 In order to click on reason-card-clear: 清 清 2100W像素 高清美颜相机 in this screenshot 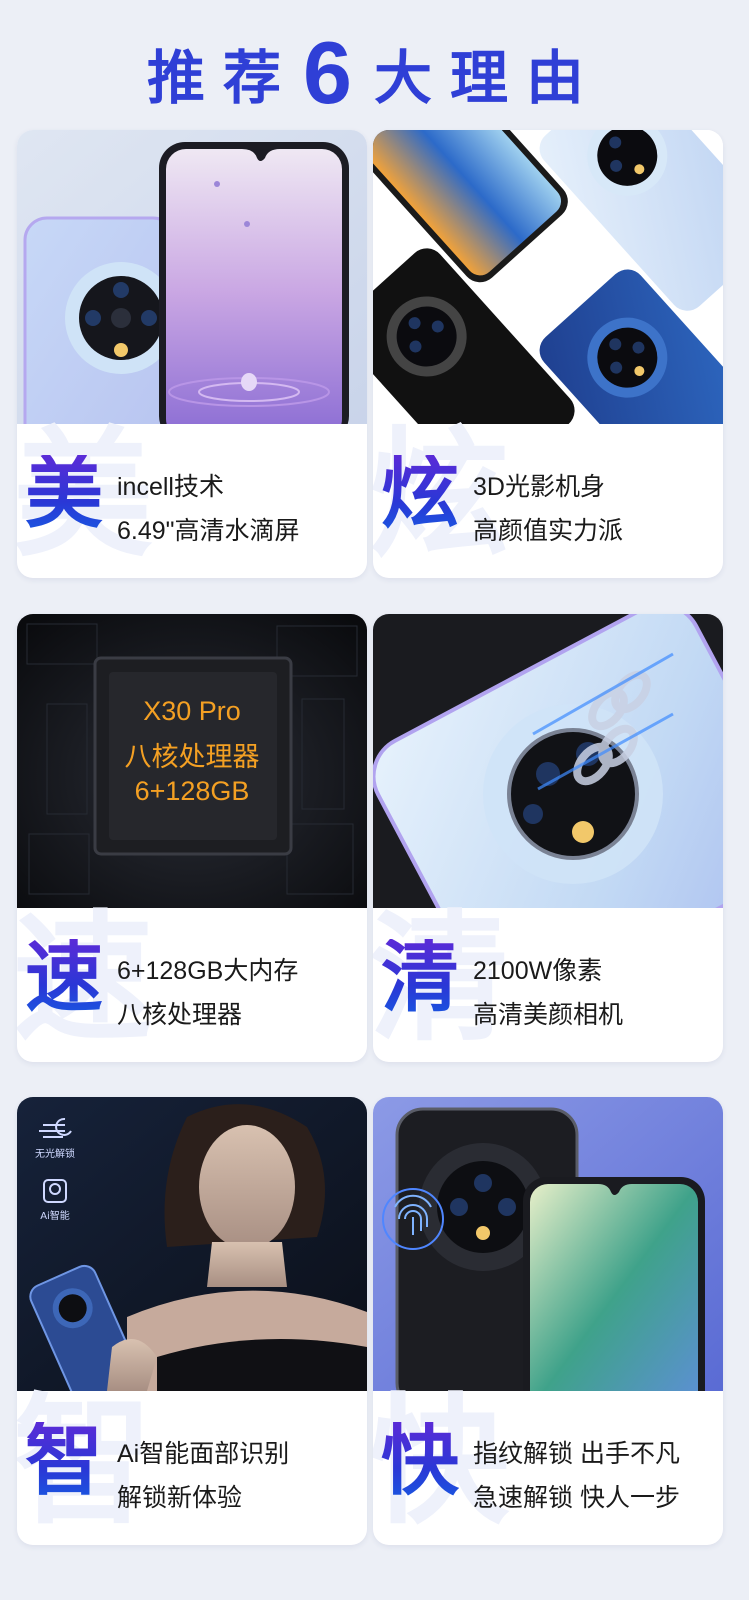, I will do `click(548, 838)`.